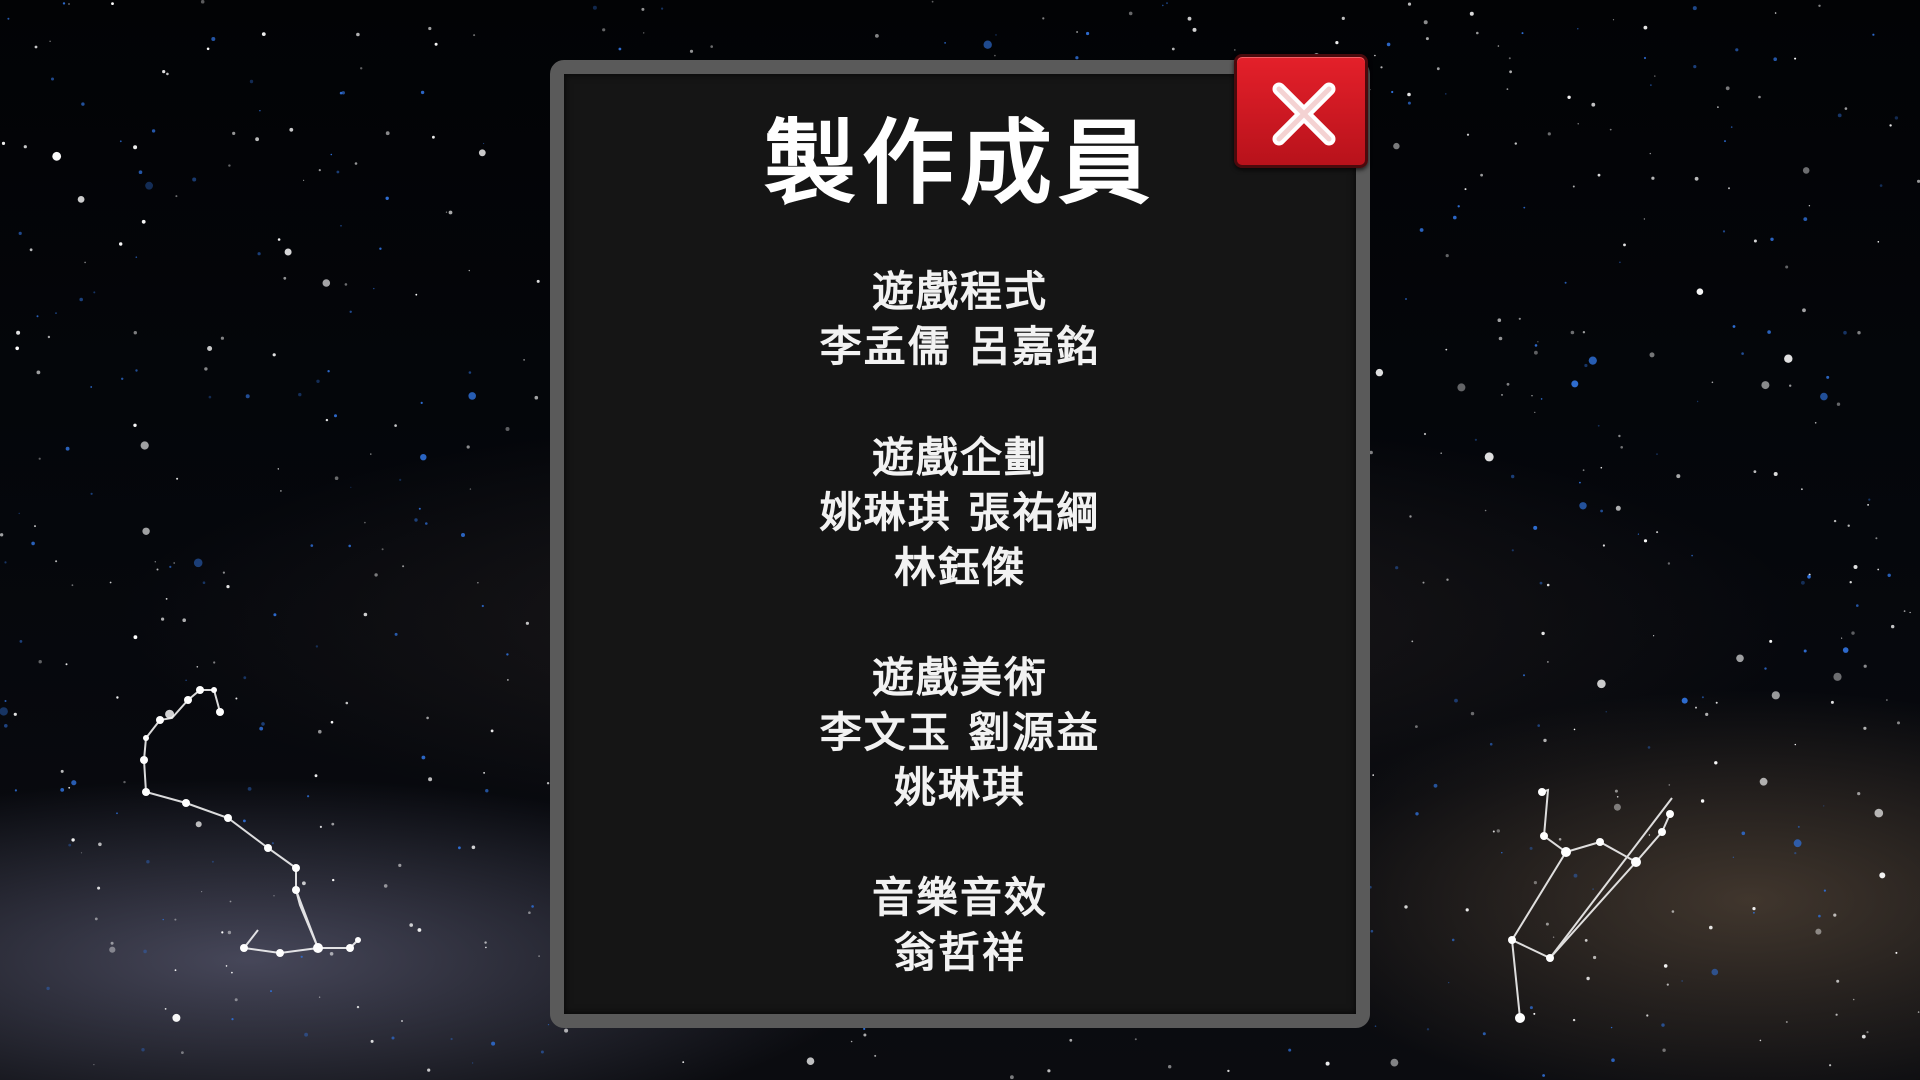 This screenshot has height=1080, width=1920. What do you see at coordinates (959, 457) in the screenshot?
I see `section-role: 遊戲企劃` at bounding box center [959, 457].